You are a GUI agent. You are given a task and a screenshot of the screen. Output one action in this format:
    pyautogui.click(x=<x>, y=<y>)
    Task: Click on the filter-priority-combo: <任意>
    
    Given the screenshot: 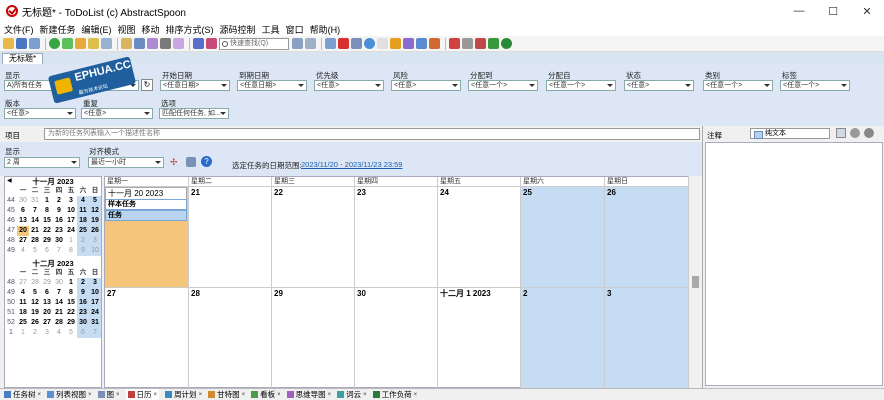 What is the action you would take?
    pyautogui.click(x=349, y=85)
    